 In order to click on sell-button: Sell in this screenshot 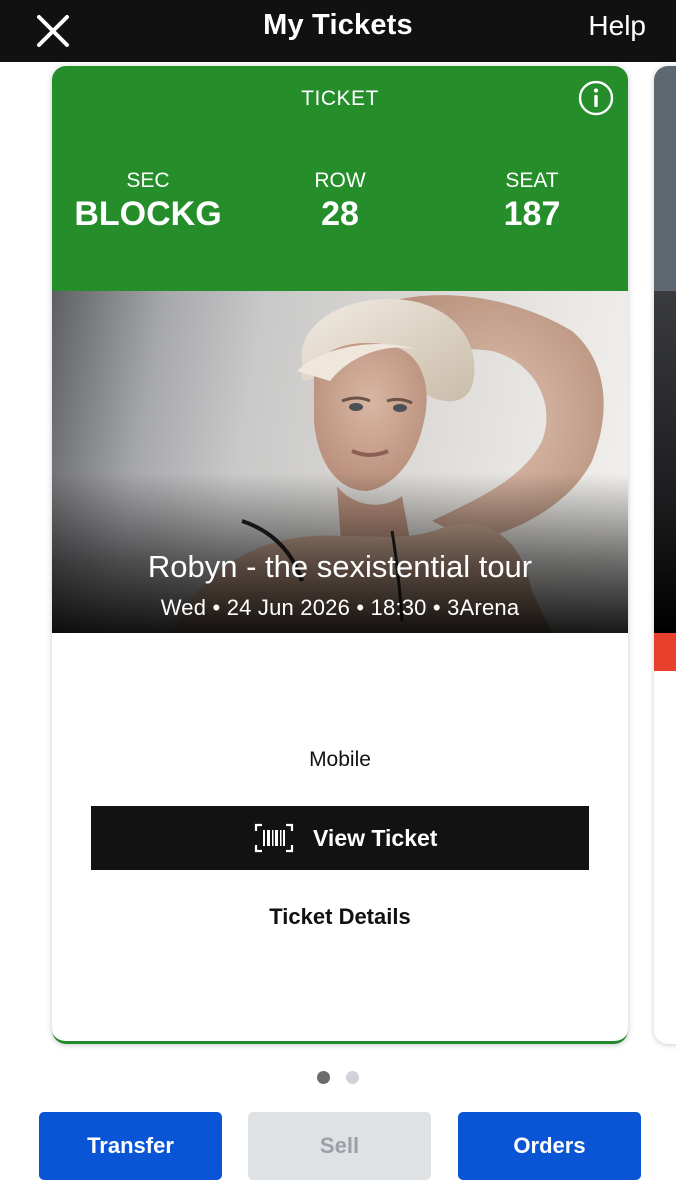, I will do `click(339, 1146)`.